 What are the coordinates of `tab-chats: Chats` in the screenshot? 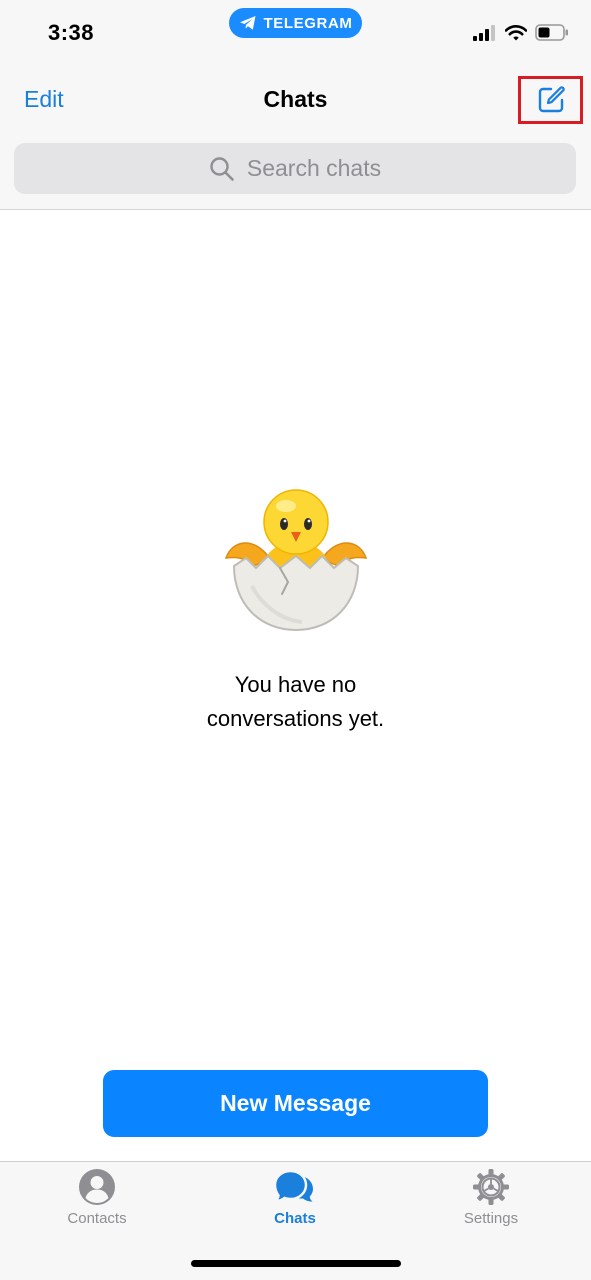 It's located at (295, 1197).